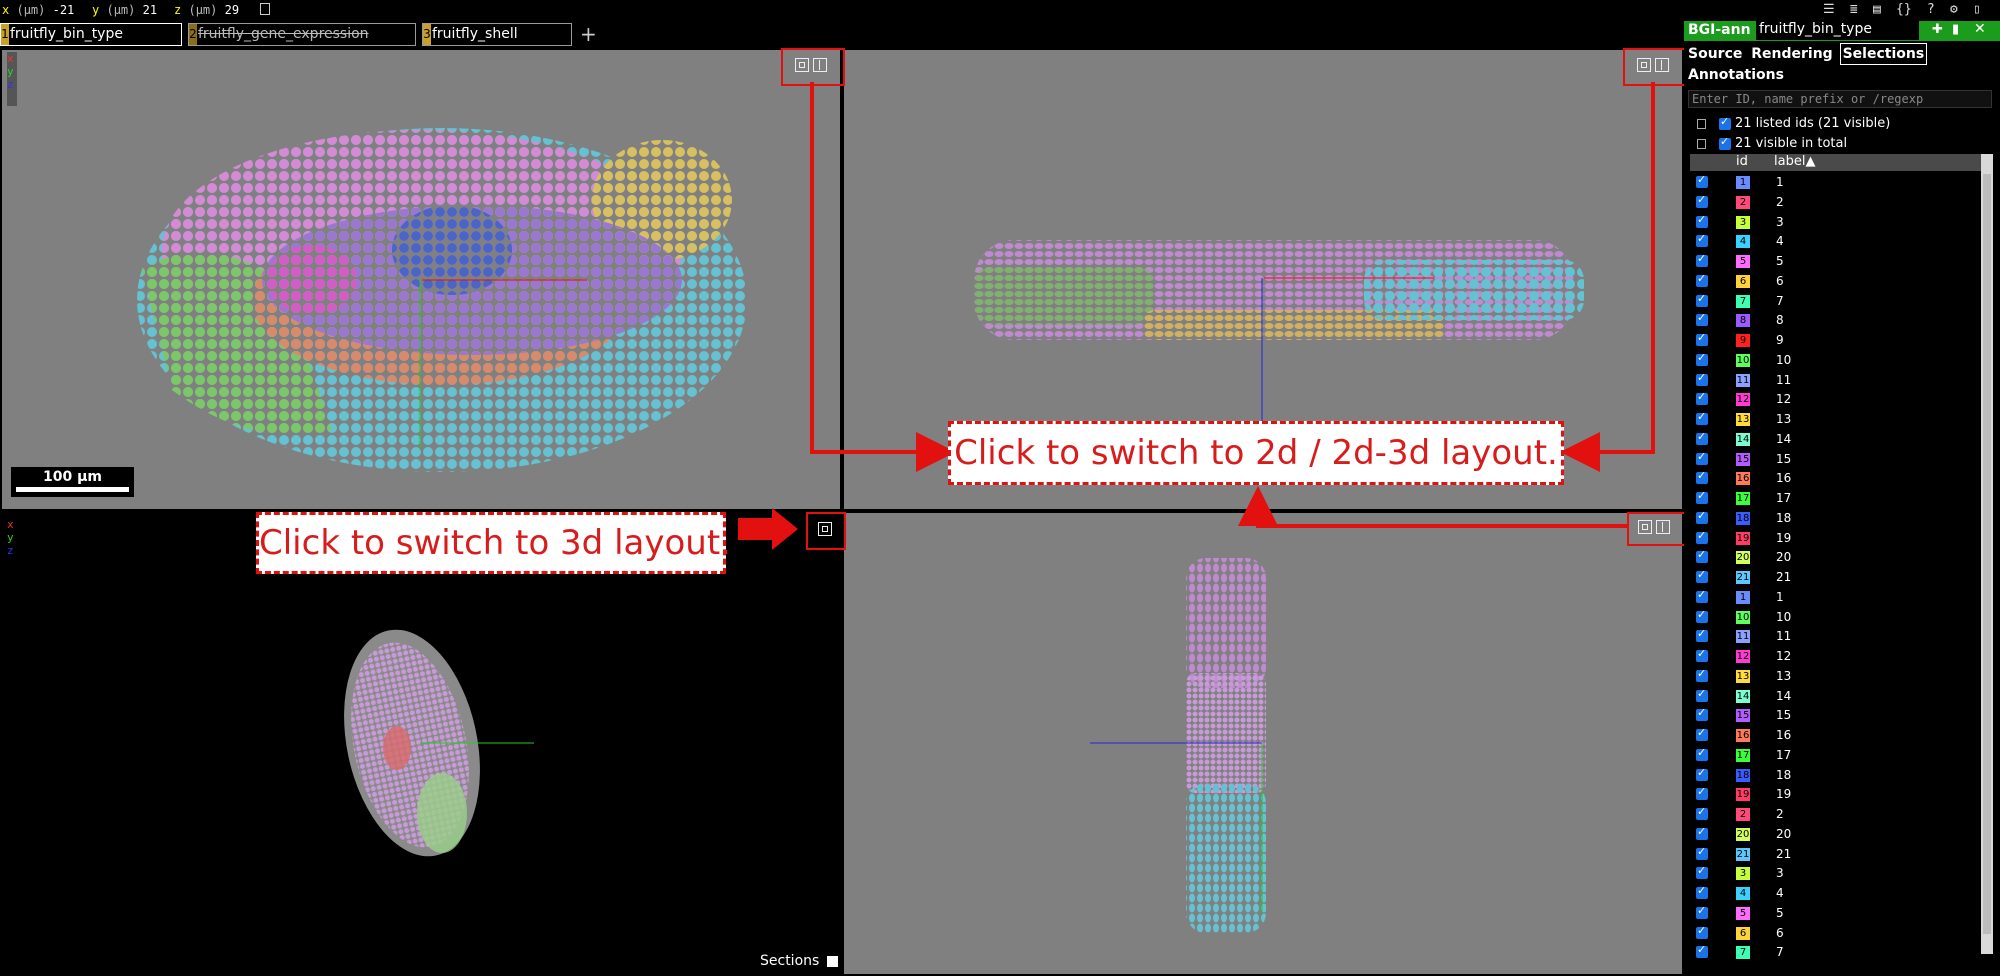 The height and width of the screenshot is (976, 2000). I want to click on listed-ids-checkbox, so click(1725, 122).